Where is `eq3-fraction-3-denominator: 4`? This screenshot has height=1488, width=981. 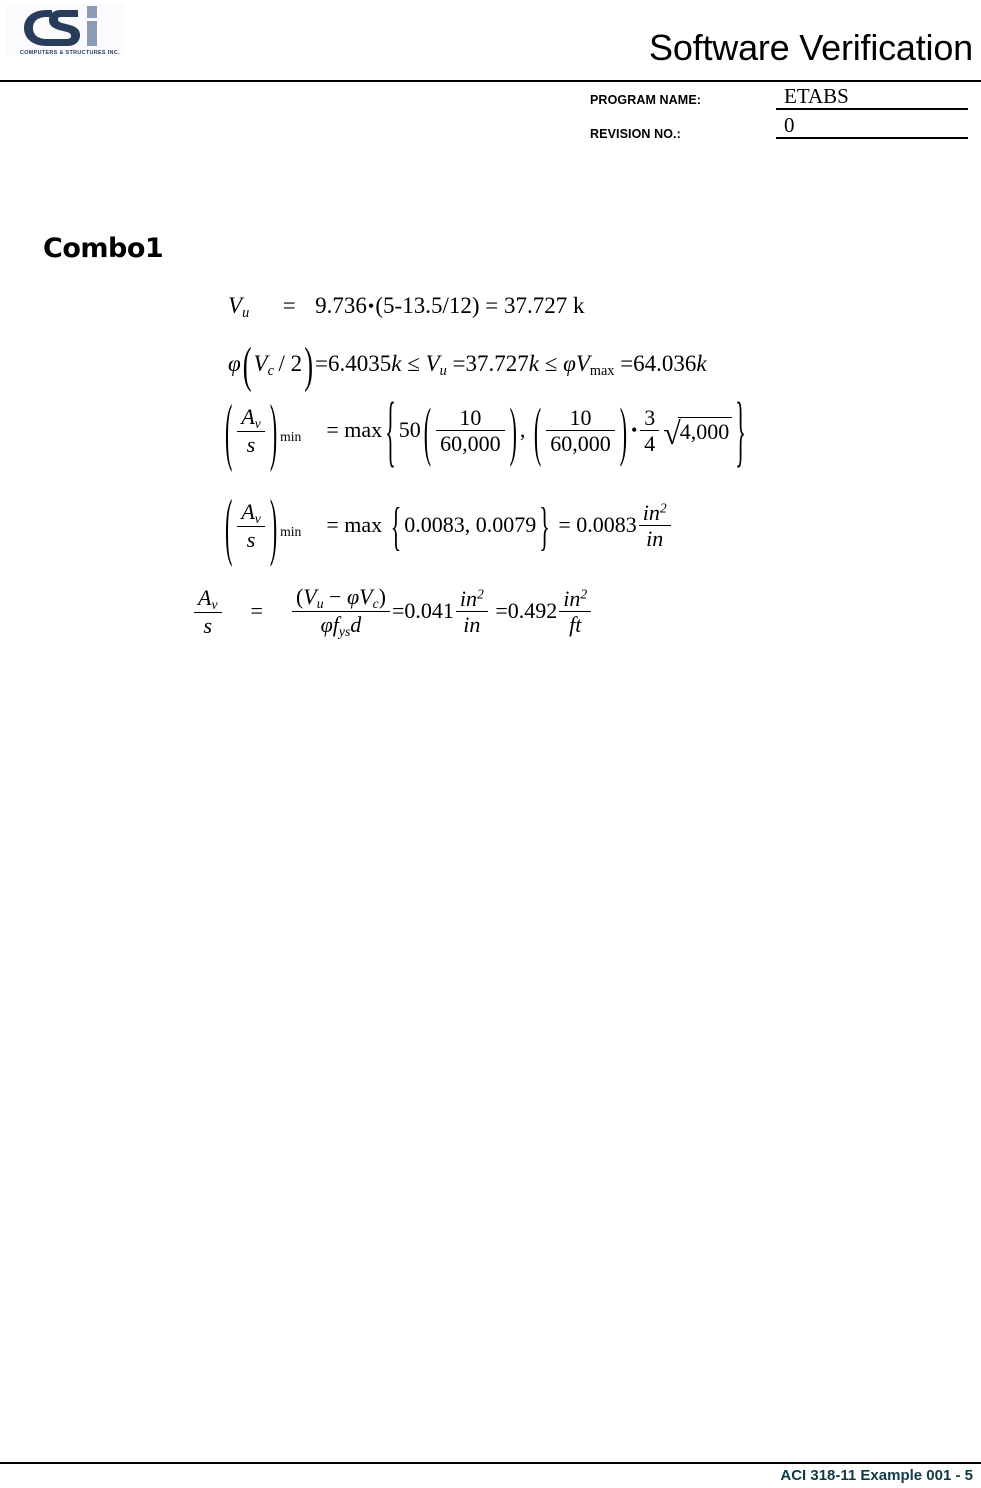
eq3-fraction-3-denominator: 4 is located at coordinates (650, 444).